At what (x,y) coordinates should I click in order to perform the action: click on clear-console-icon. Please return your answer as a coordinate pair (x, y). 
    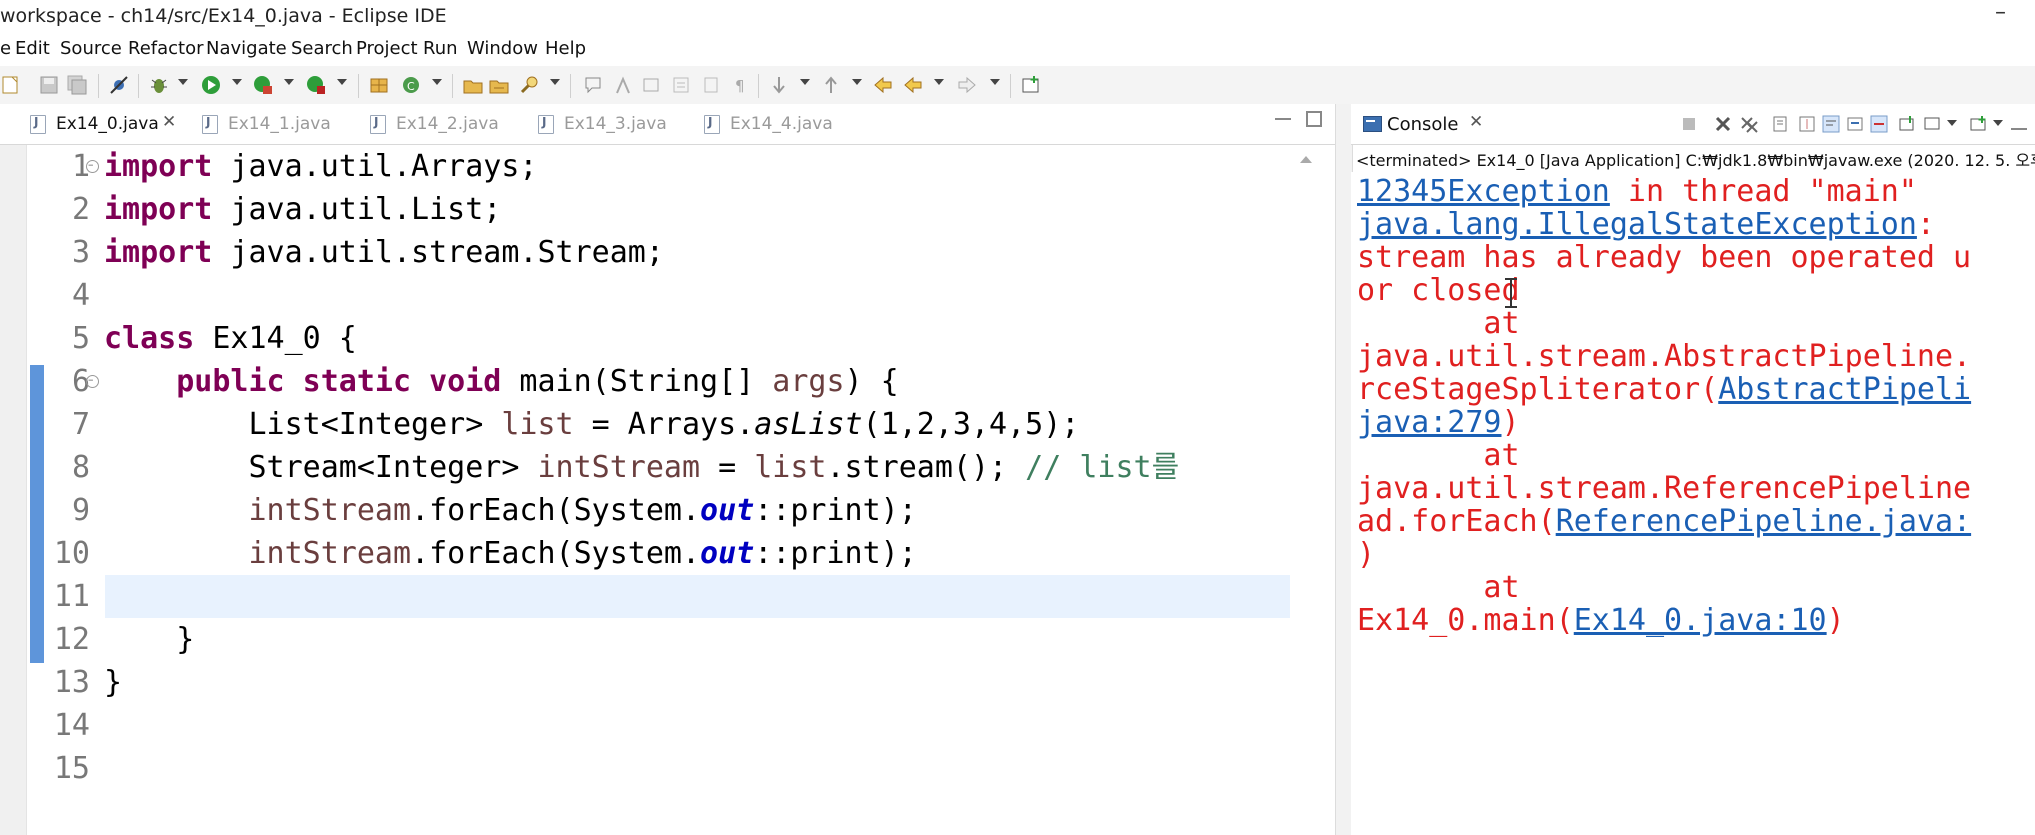
    Looking at the image, I should click on (1781, 124).